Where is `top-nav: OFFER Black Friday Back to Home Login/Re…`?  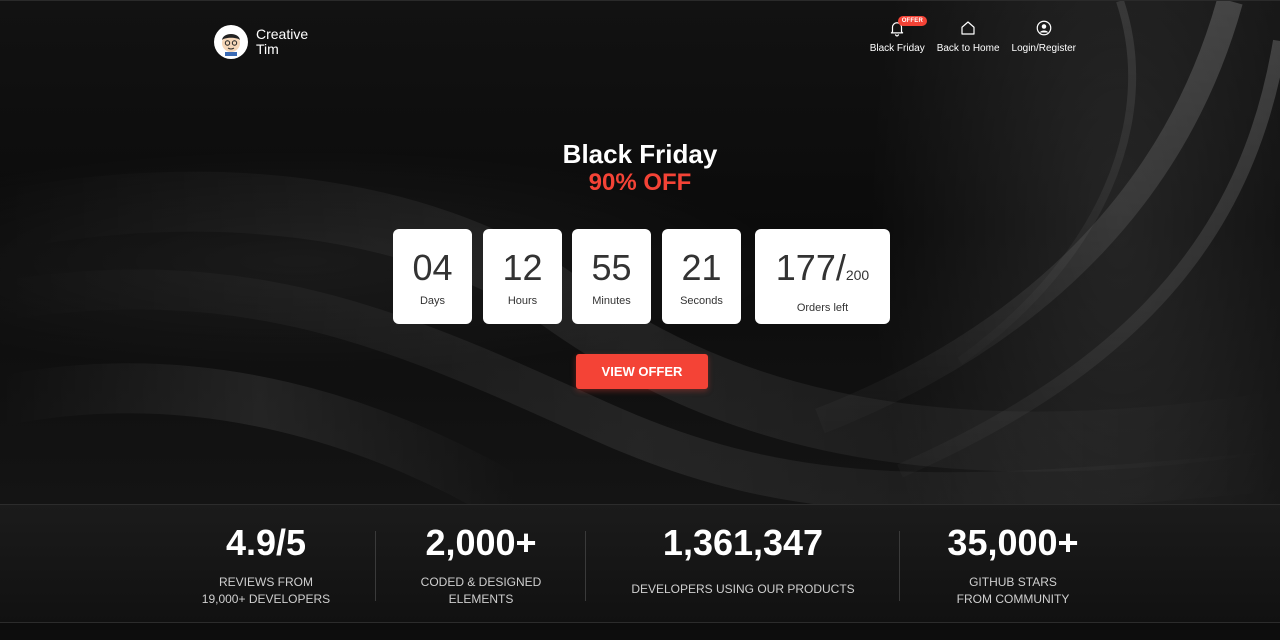 top-nav: OFFER Black Friday Back to Home Login/Re… is located at coordinates (972, 35).